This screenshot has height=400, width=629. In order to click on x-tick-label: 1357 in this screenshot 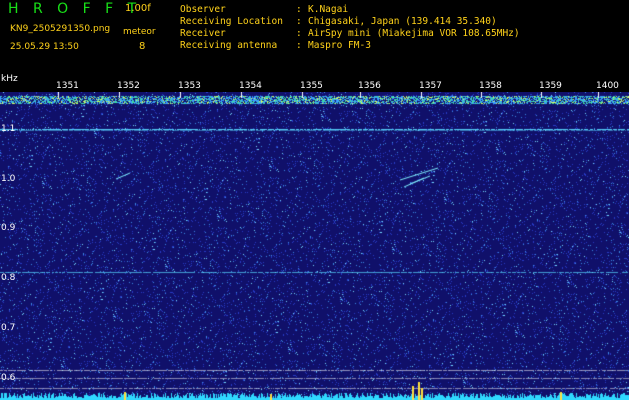, I will do `click(430, 86)`.